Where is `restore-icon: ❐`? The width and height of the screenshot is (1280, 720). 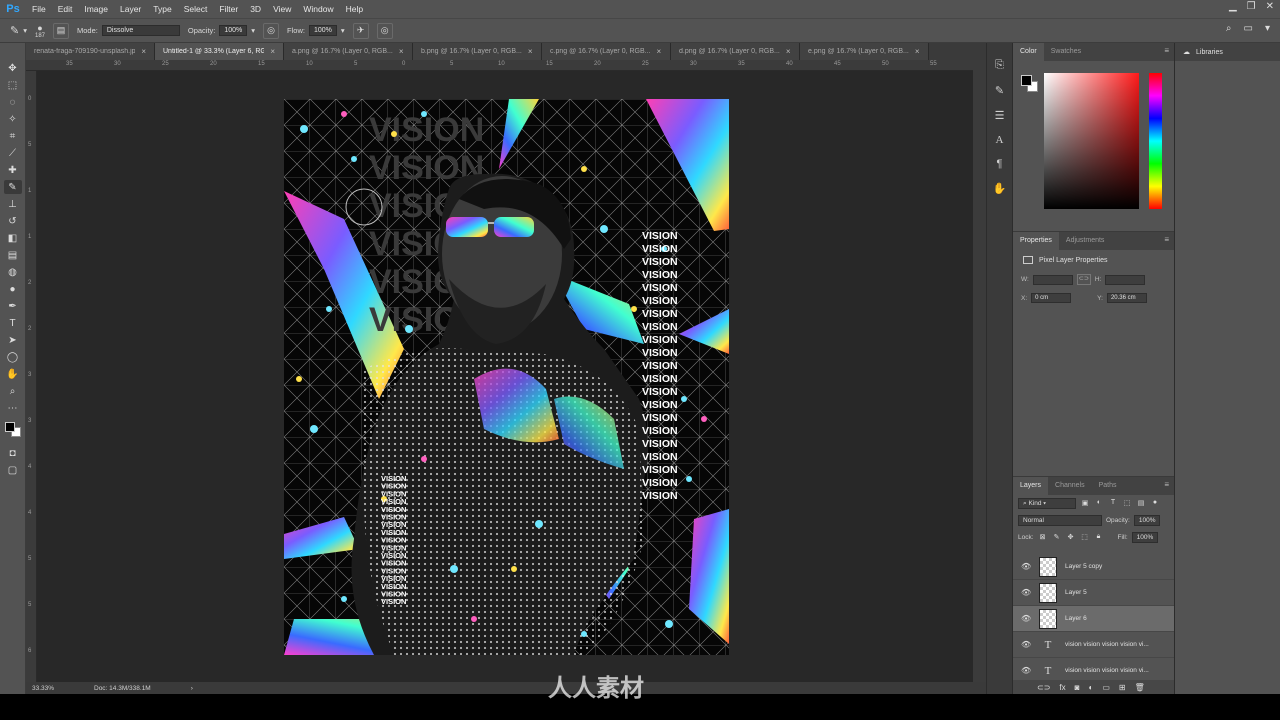 restore-icon: ❐ is located at coordinates (1251, 6).